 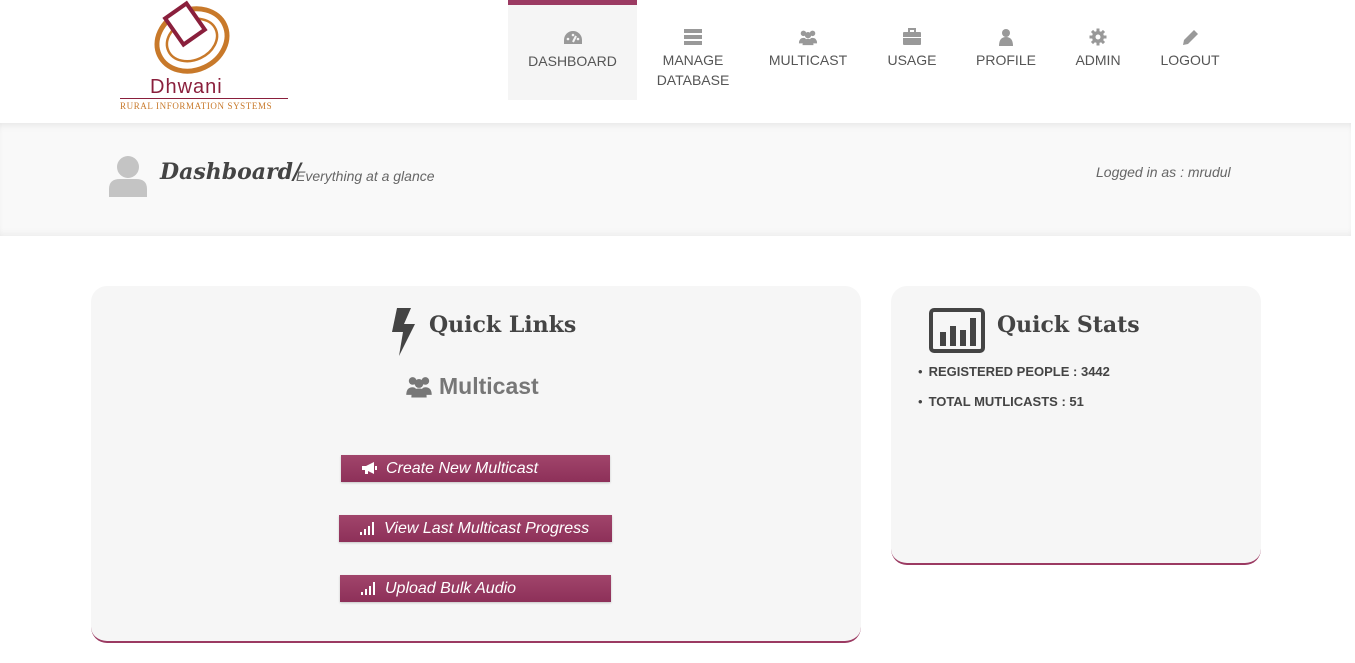 I want to click on page-title: Dashboard/, so click(x=231, y=172).